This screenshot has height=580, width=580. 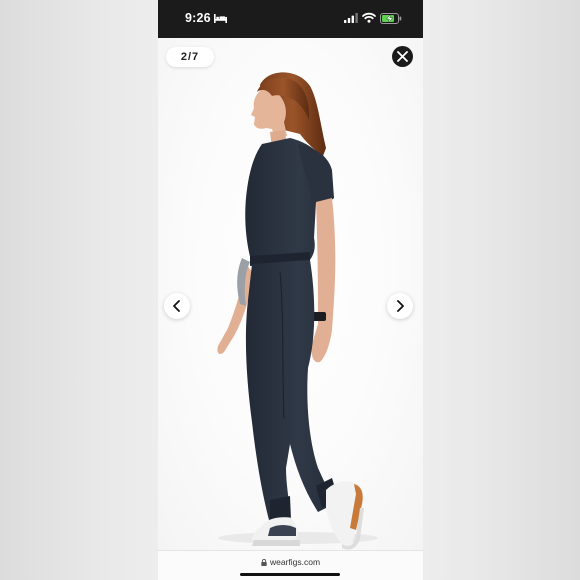 What do you see at coordinates (198, 18) in the screenshot?
I see `status-time: 9:26` at bounding box center [198, 18].